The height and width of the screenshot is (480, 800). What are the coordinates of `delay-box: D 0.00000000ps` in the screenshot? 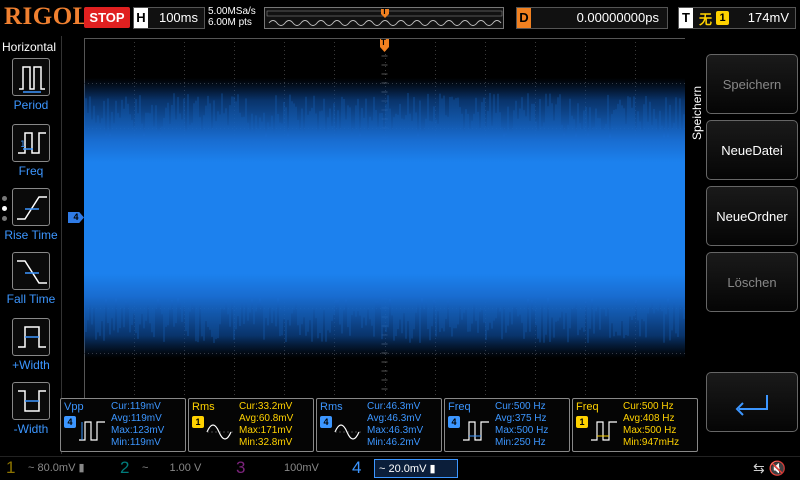 It's located at (592, 18).